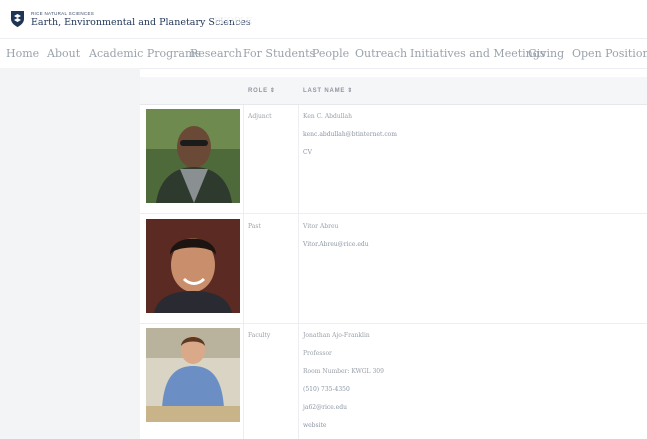 Image resolution: width=647 pixels, height=439 pixels. What do you see at coordinates (546, 53) in the screenshot?
I see `nav-item-giving: Giving` at bounding box center [546, 53].